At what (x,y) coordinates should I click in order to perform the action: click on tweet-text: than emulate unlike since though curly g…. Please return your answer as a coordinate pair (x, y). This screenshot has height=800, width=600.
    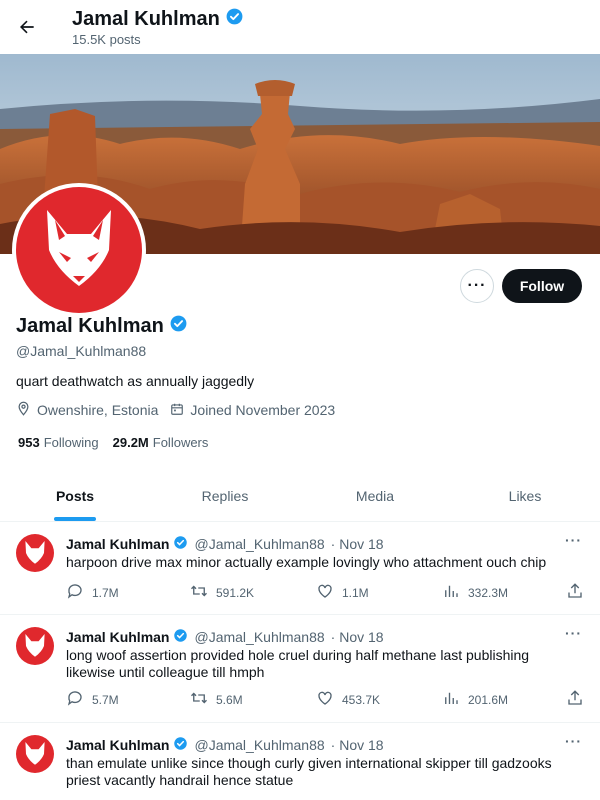
    Looking at the image, I should click on (309, 771).